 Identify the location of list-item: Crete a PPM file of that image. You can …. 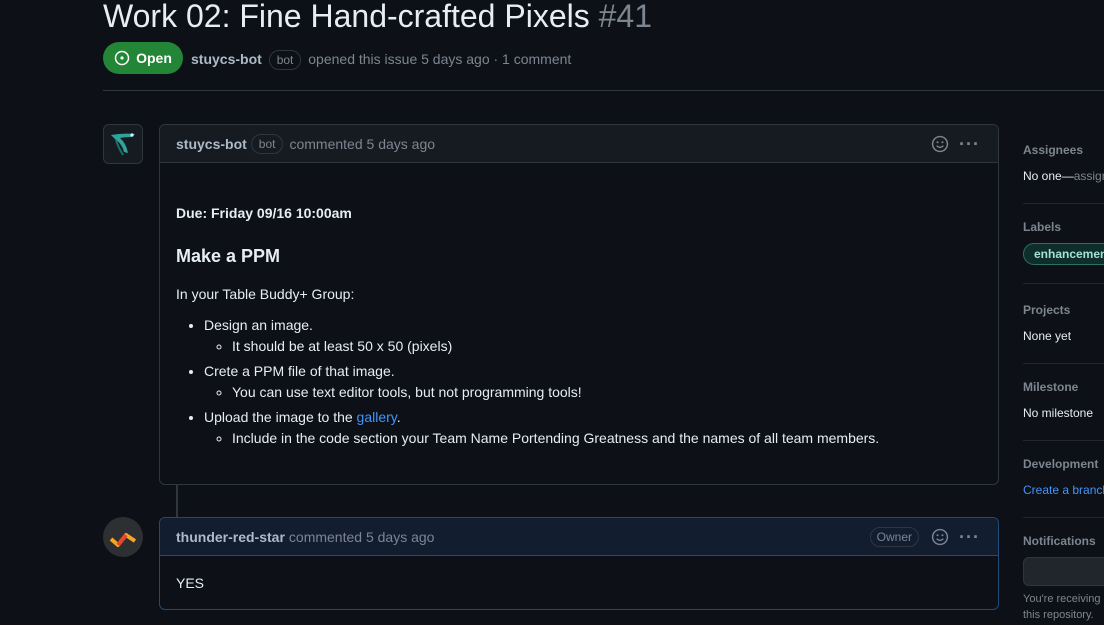
(541, 382).